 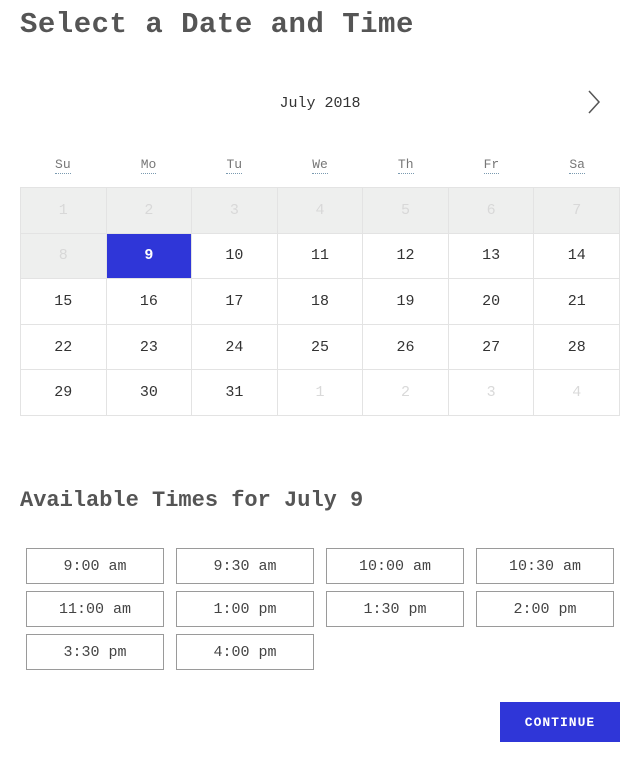 I want to click on month-header: July 2018, so click(x=320, y=103).